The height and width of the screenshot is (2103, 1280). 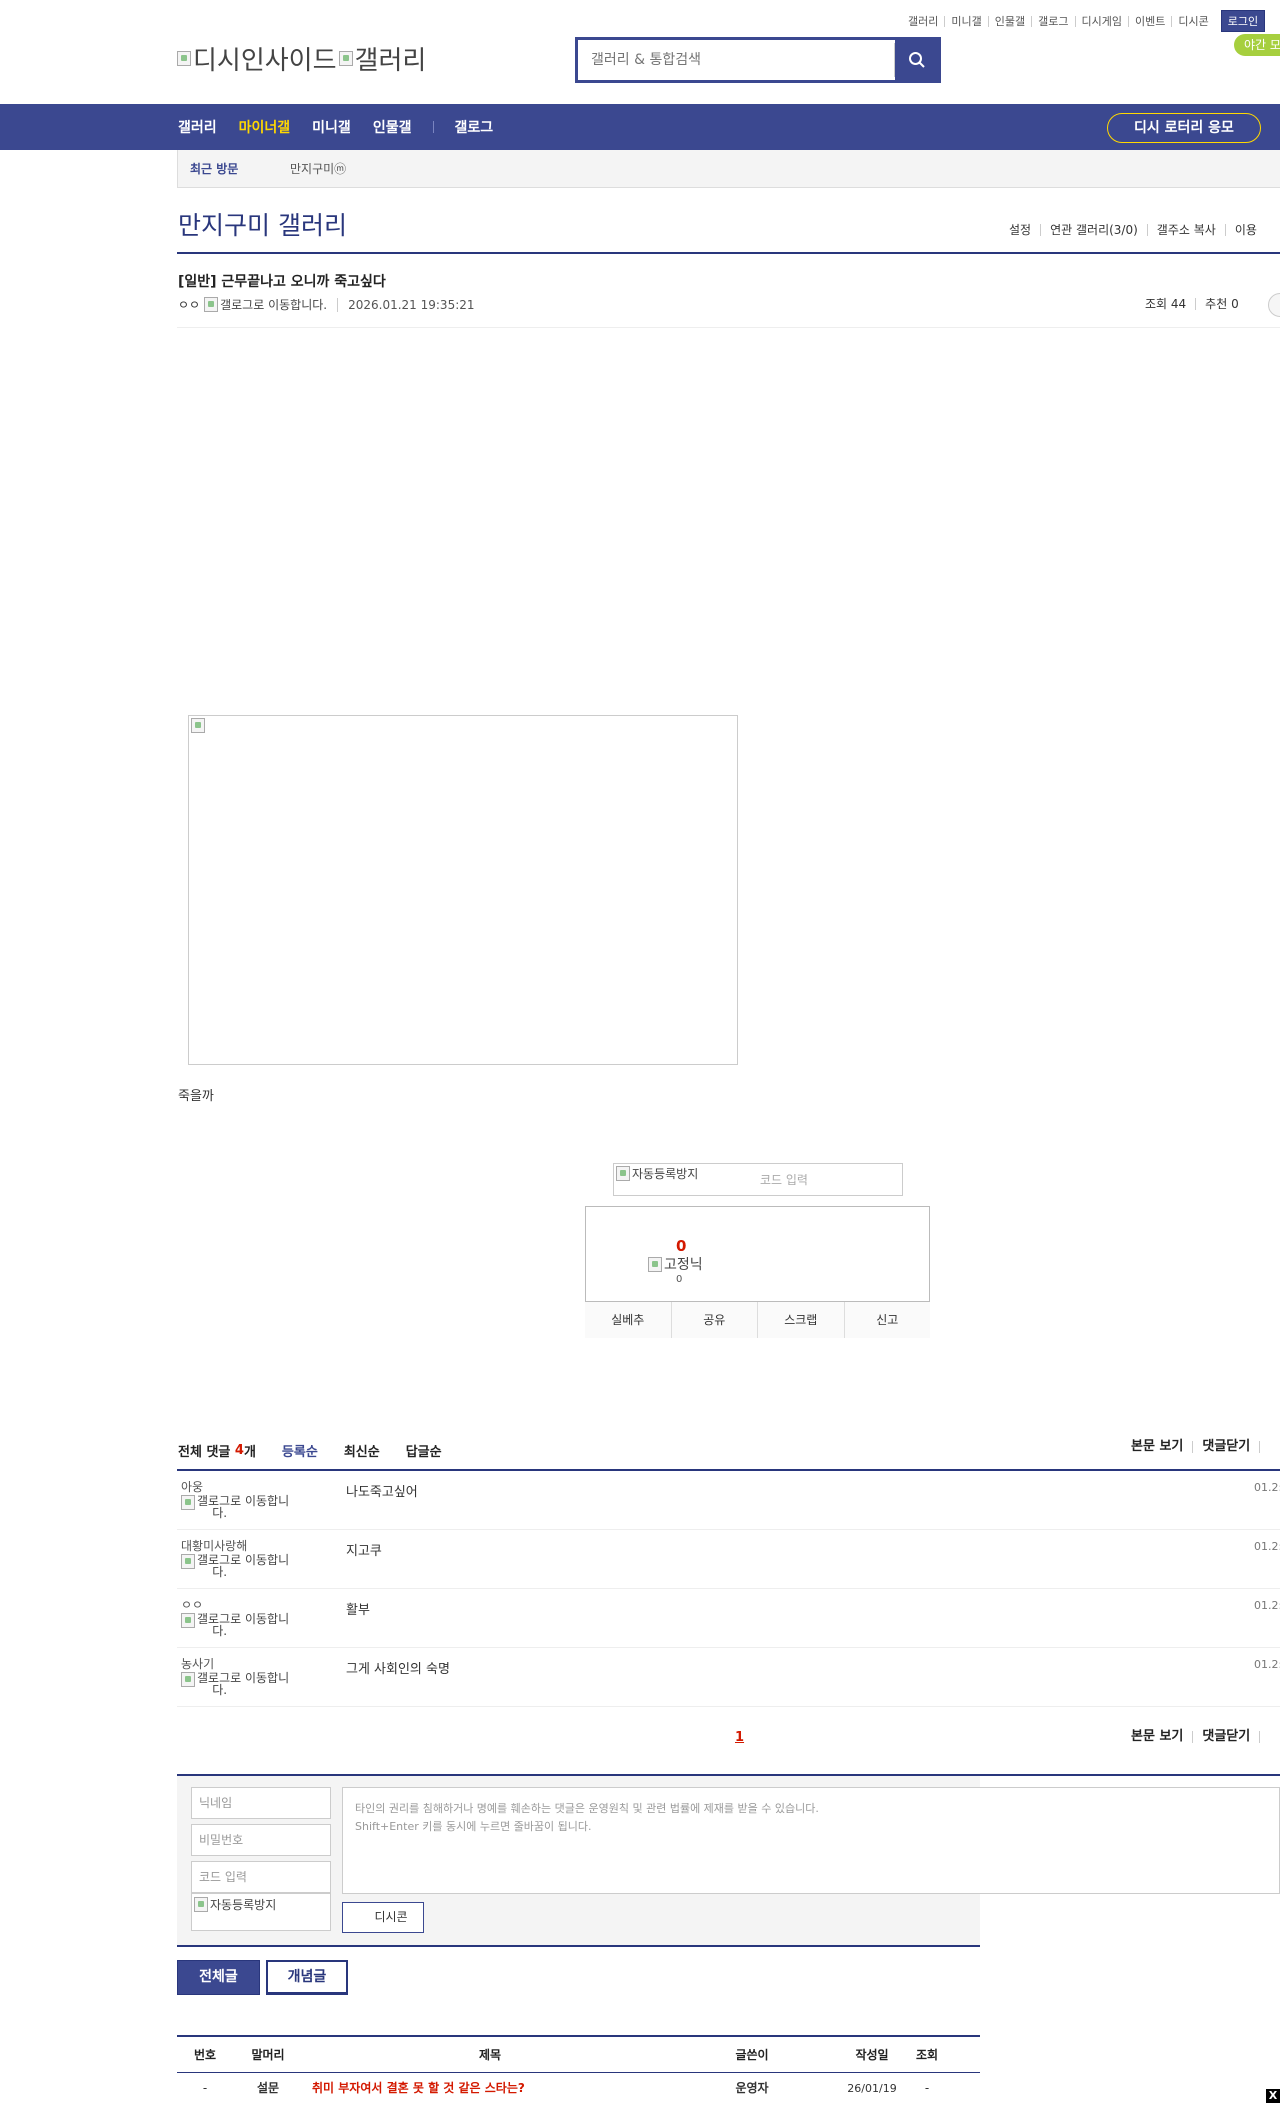 I want to click on search-input, so click(x=738, y=60).